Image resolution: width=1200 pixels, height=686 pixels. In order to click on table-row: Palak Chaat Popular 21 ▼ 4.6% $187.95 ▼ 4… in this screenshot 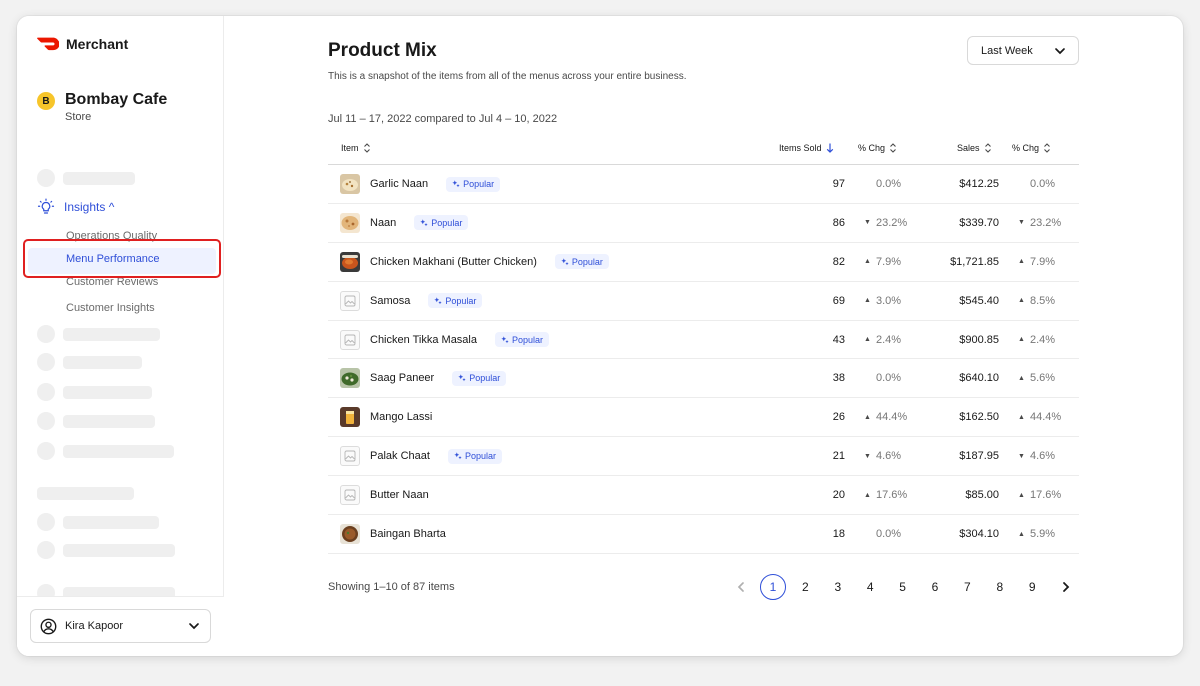, I will do `click(703, 457)`.